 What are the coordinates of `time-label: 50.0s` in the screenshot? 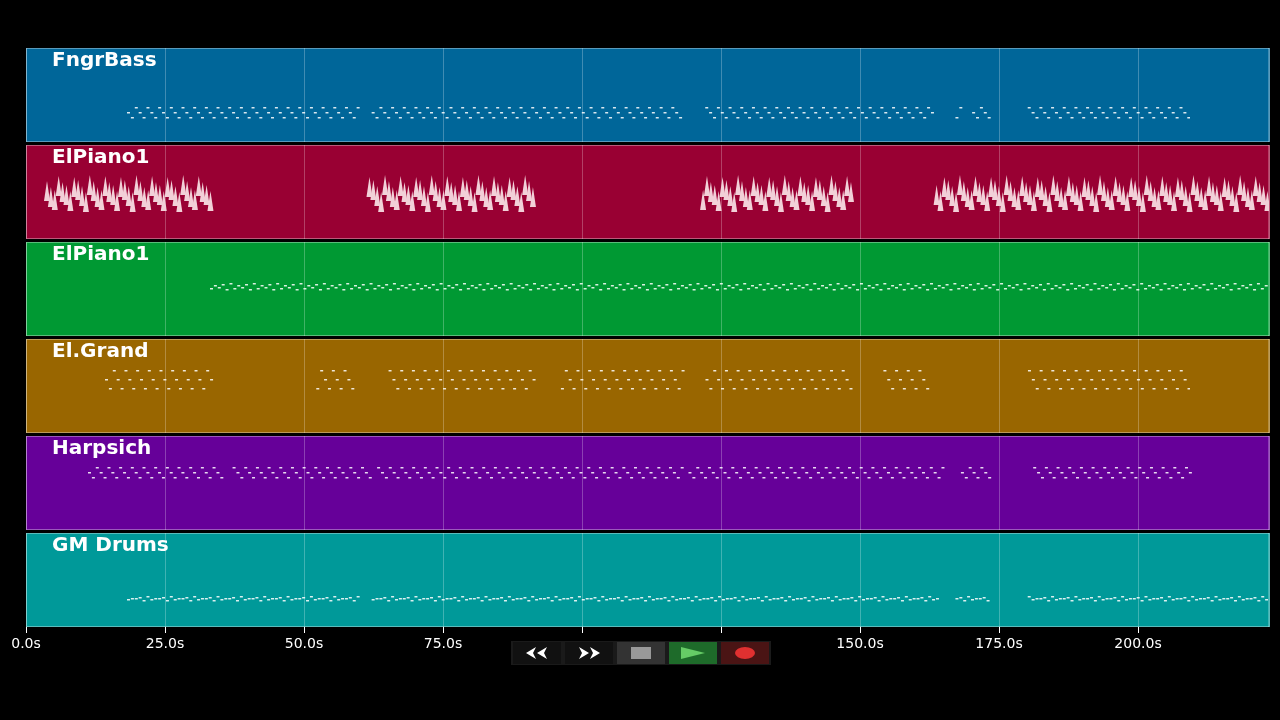 It's located at (304, 643).